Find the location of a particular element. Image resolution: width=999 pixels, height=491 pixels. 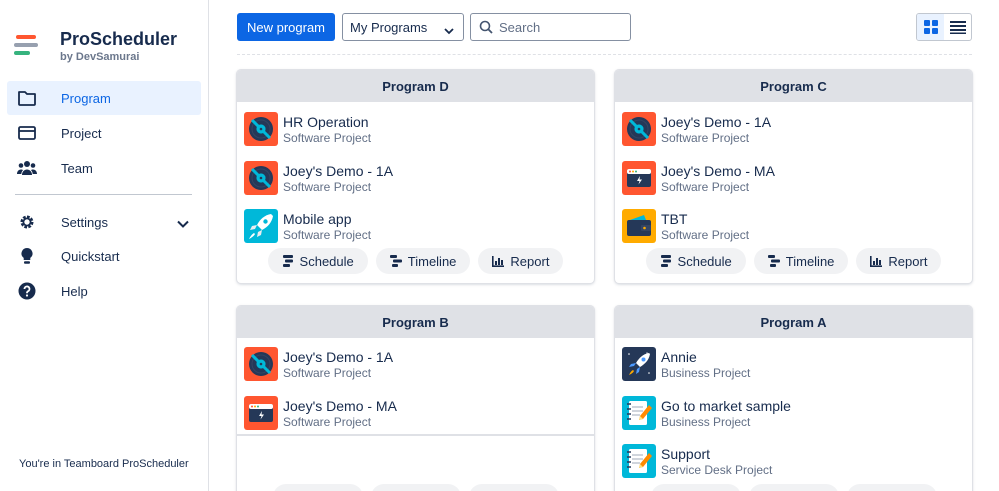

program-actions: Schedule Timeline Report is located at coordinates (415, 261).